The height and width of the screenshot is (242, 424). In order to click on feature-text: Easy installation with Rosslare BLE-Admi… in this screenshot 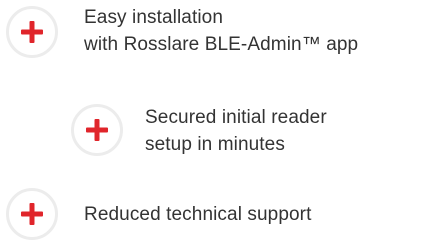, I will do `click(221, 31)`.